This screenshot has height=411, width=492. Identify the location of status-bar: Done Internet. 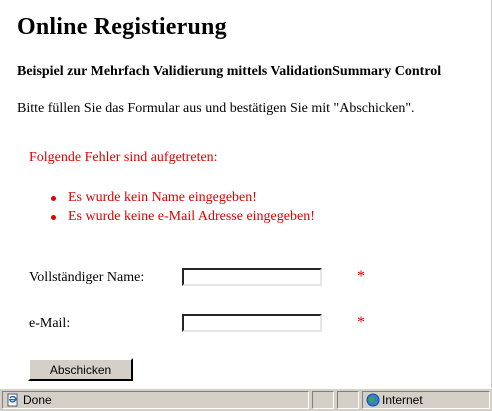
(246, 399).